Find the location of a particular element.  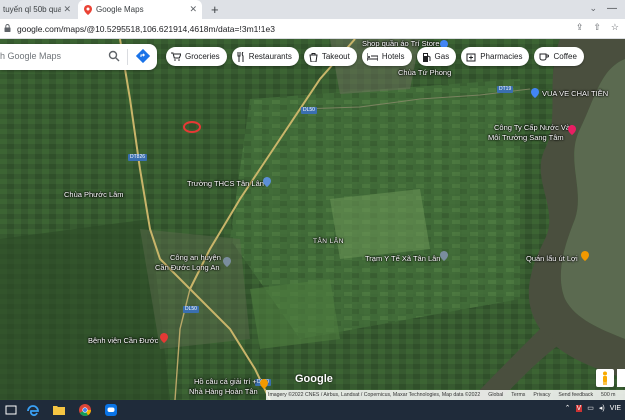

gas-pump-icon is located at coordinates (426, 57).